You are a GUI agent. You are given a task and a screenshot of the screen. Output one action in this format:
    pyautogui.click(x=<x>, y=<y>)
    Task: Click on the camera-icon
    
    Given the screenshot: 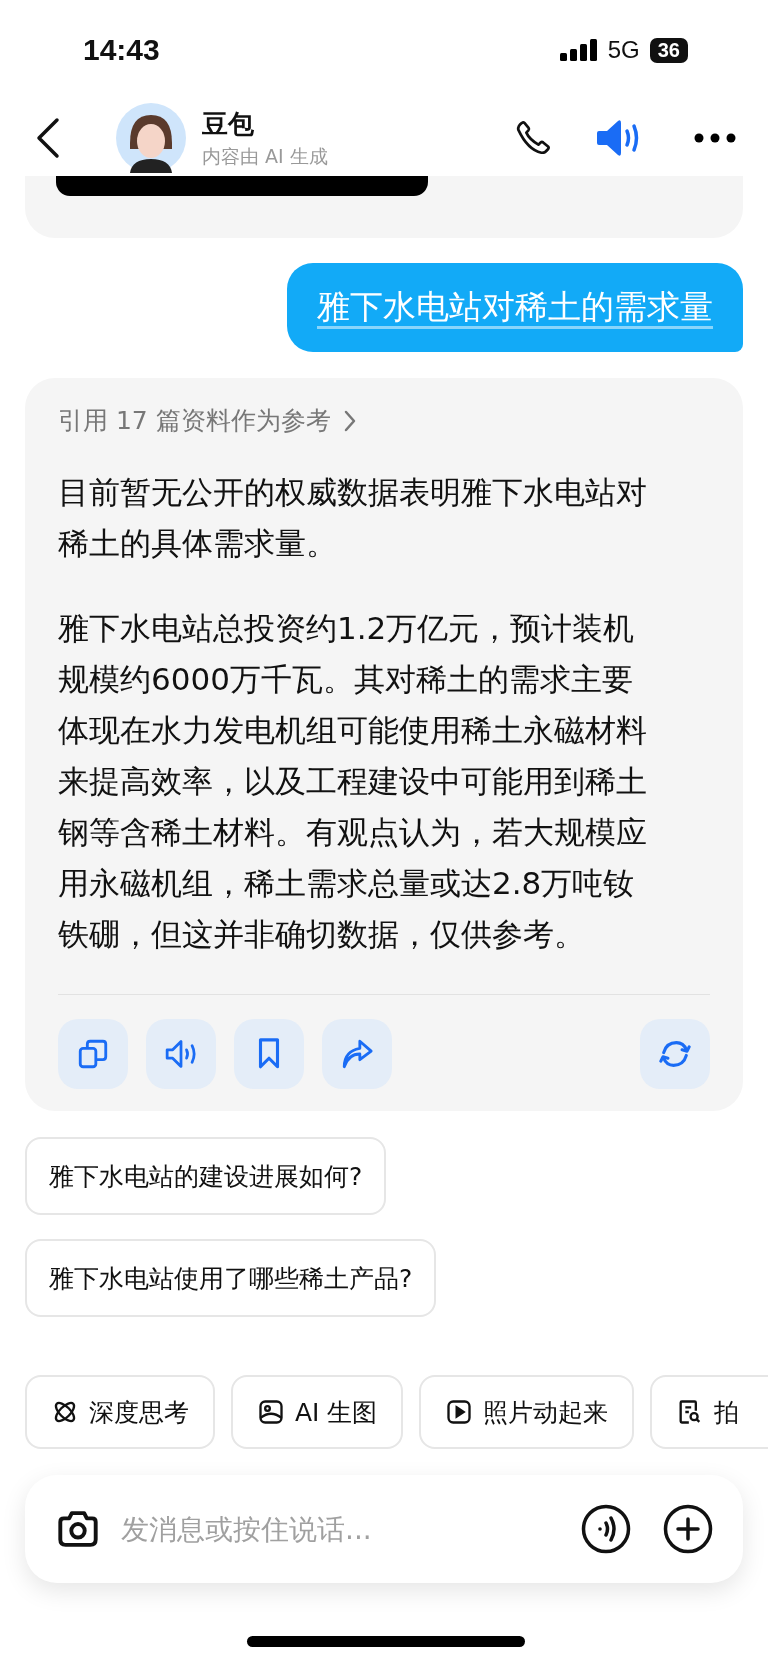 What is the action you would take?
    pyautogui.click(x=78, y=1529)
    